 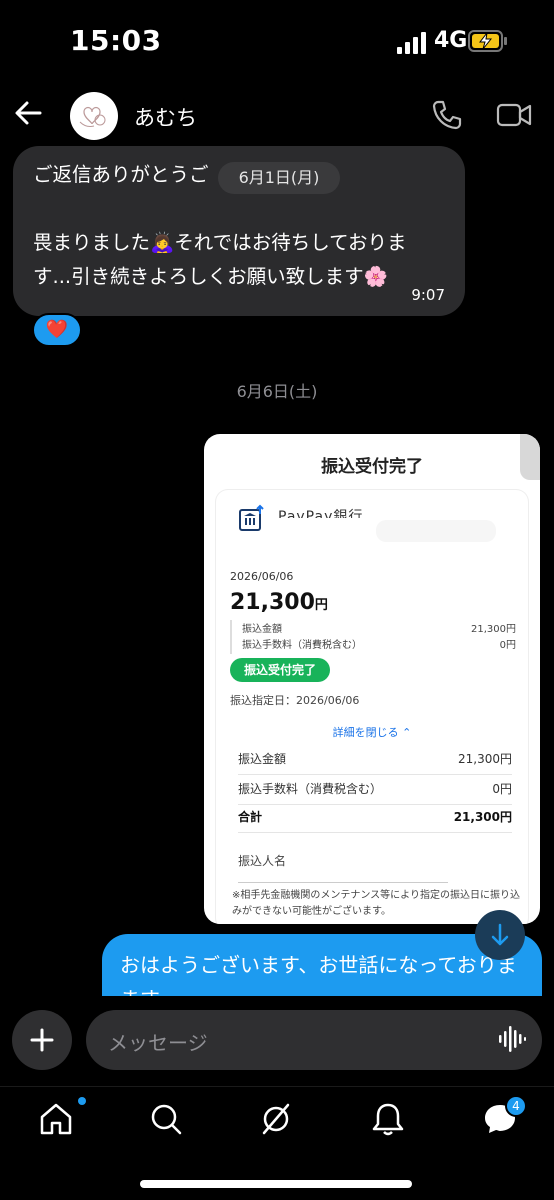 I want to click on home-unread-dot, so click(x=82, y=1101).